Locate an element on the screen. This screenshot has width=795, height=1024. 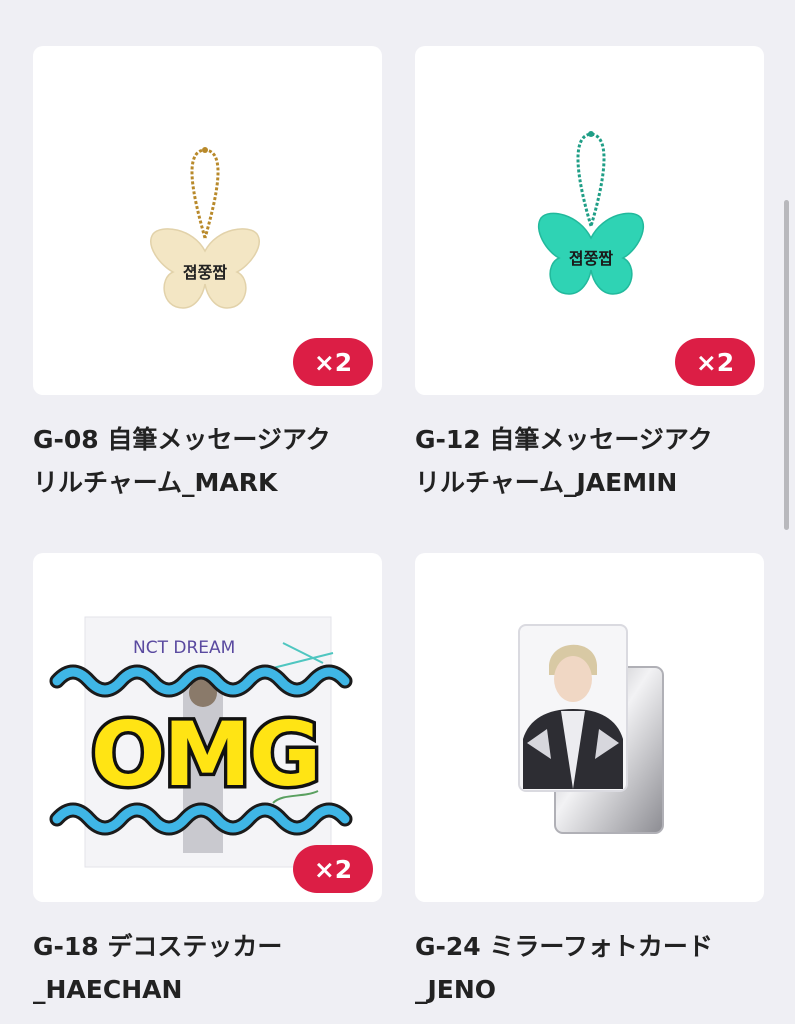
vertical-scrollbar is located at coordinates (786, 365).